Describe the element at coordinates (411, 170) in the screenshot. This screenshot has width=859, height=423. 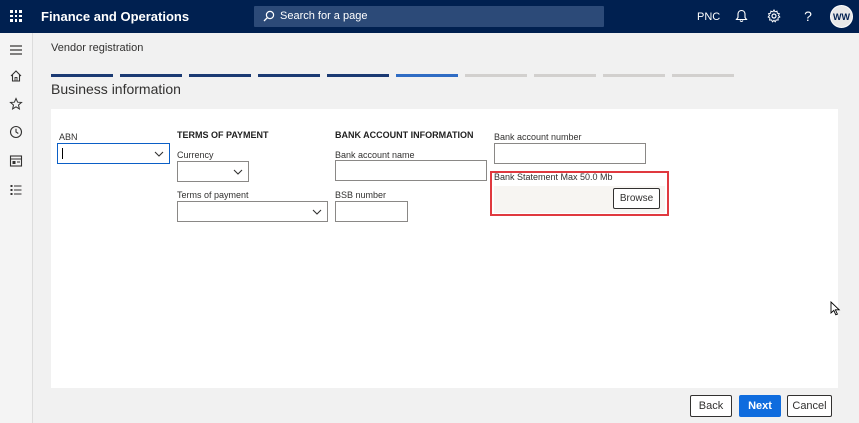
I see `bank-account-name-input` at that location.